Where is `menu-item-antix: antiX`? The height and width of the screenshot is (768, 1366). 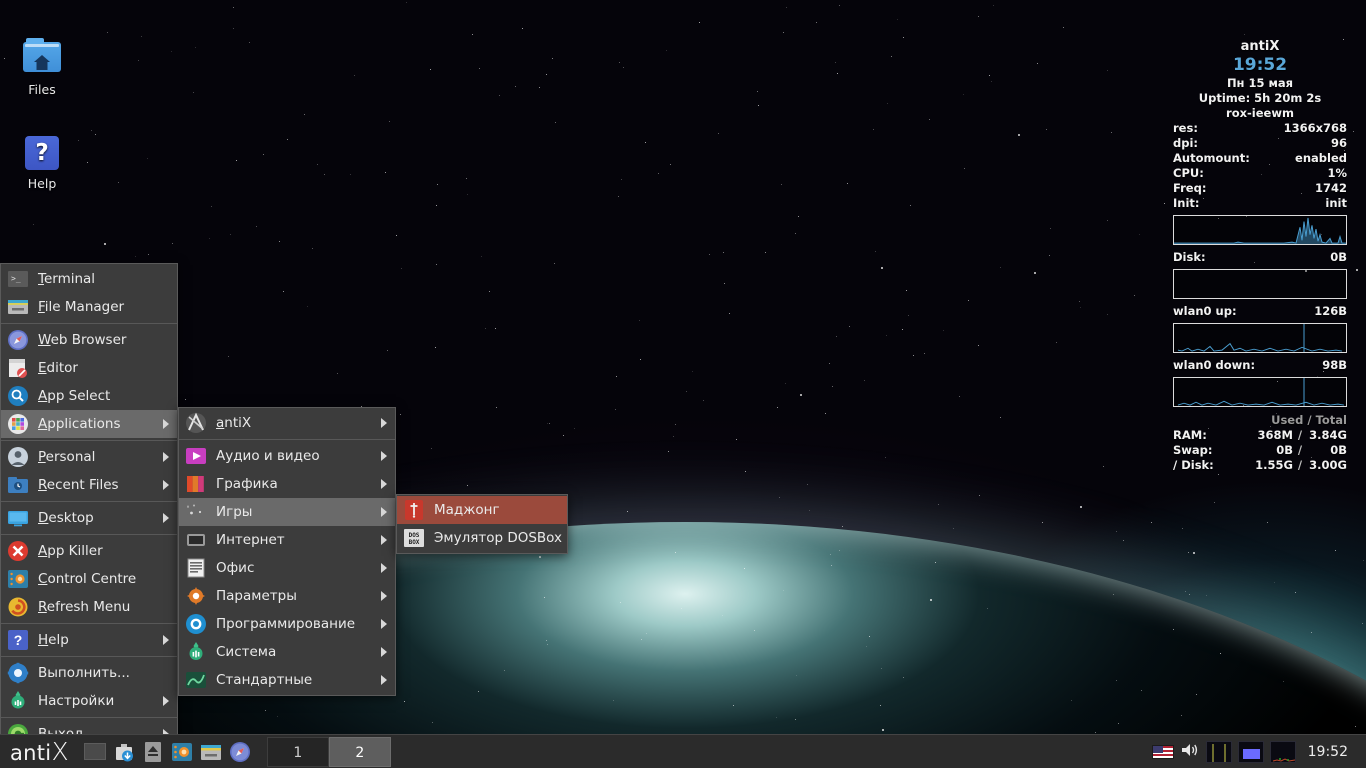
menu-item-antix: antiX is located at coordinates (287, 423).